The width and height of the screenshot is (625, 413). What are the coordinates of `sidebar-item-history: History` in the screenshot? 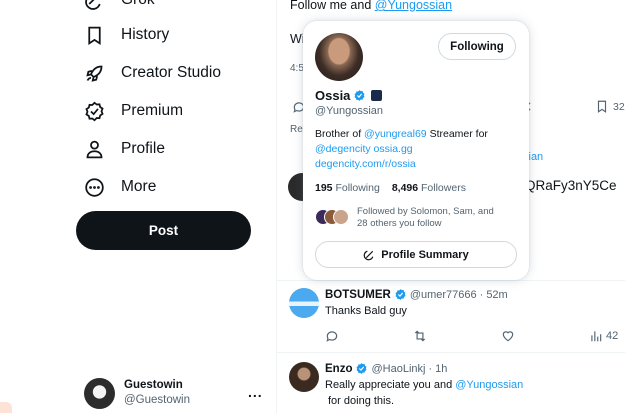 It's located at (126, 35).